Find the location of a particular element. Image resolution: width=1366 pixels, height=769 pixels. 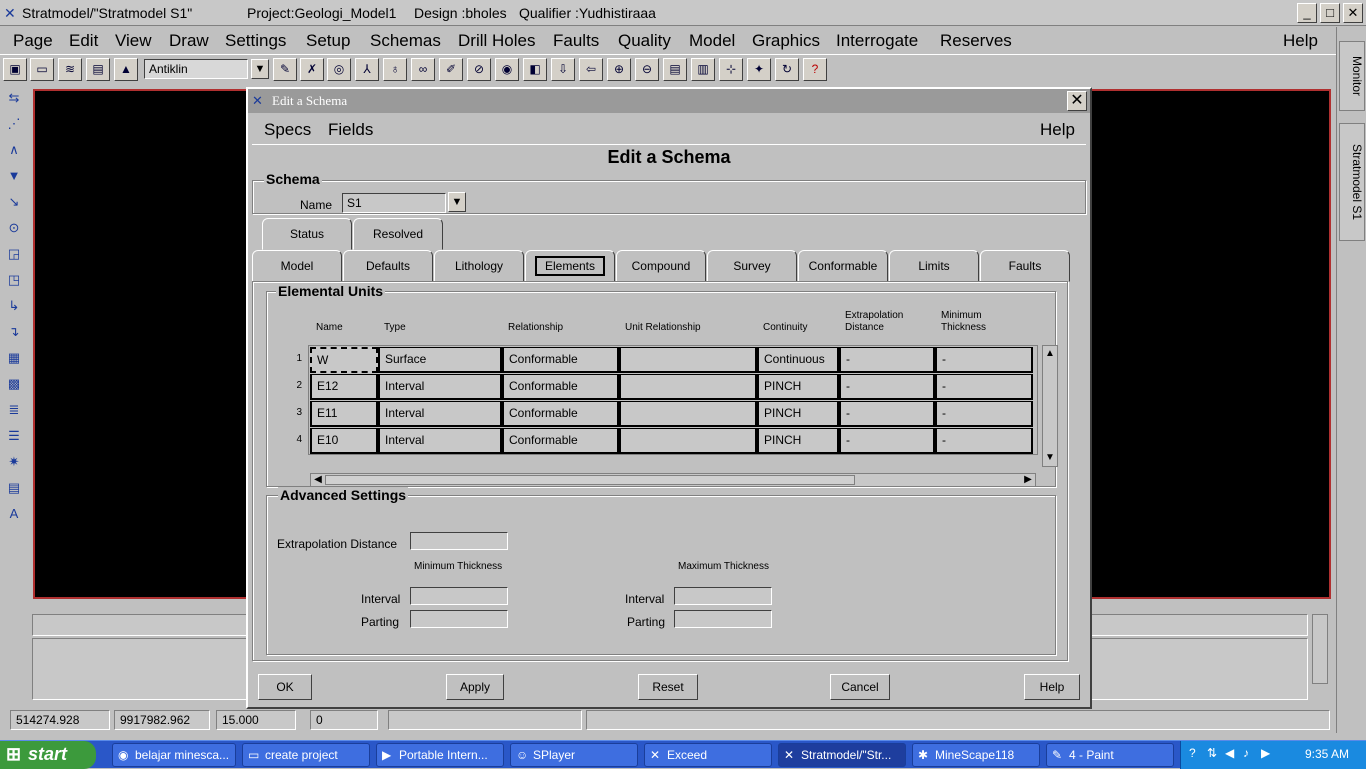

tab-conformable: Conformable is located at coordinates (843, 266).